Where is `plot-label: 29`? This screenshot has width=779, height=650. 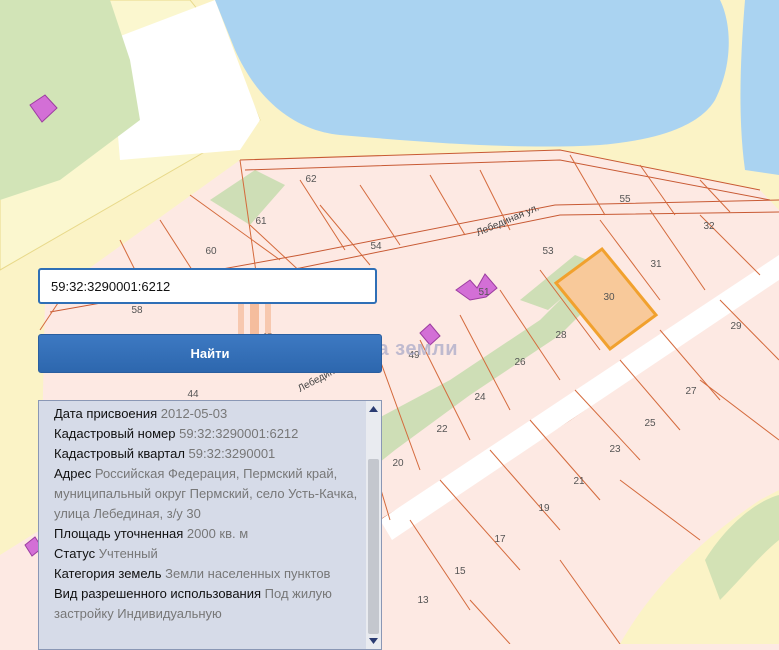 plot-label: 29 is located at coordinates (736, 326).